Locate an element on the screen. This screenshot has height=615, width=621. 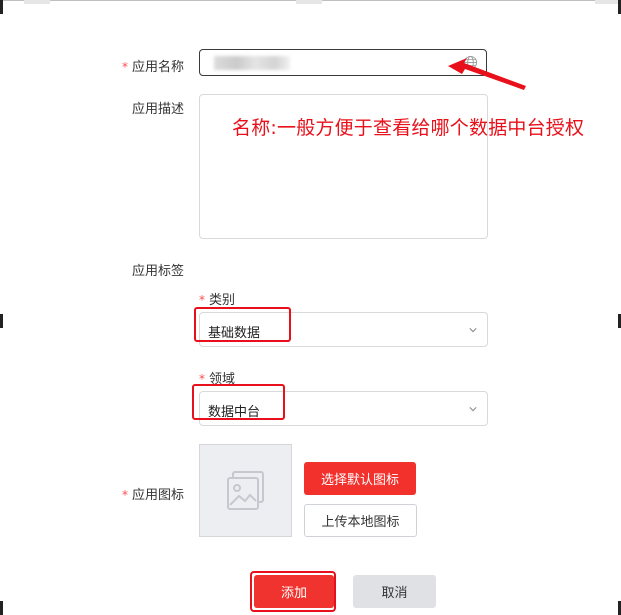
app-desc-label-text: 应用描述 is located at coordinates (157, 109).